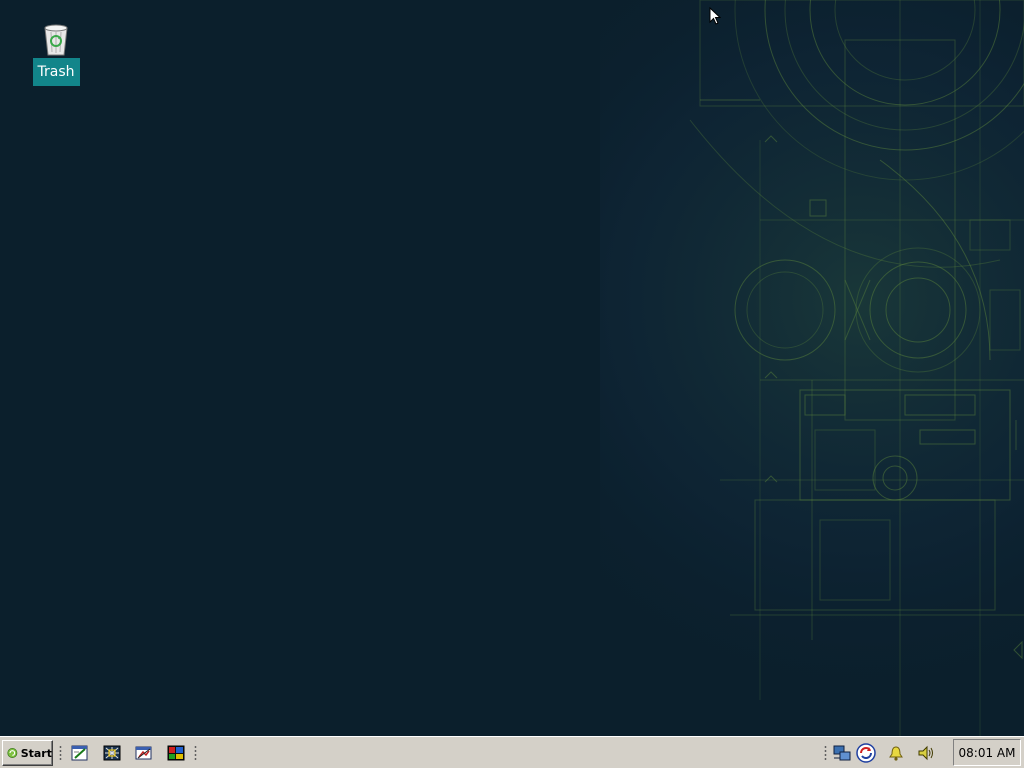 This screenshot has width=1024, height=768. Describe the element at coordinates (866, 753) in the screenshot. I see `update-icon` at that location.